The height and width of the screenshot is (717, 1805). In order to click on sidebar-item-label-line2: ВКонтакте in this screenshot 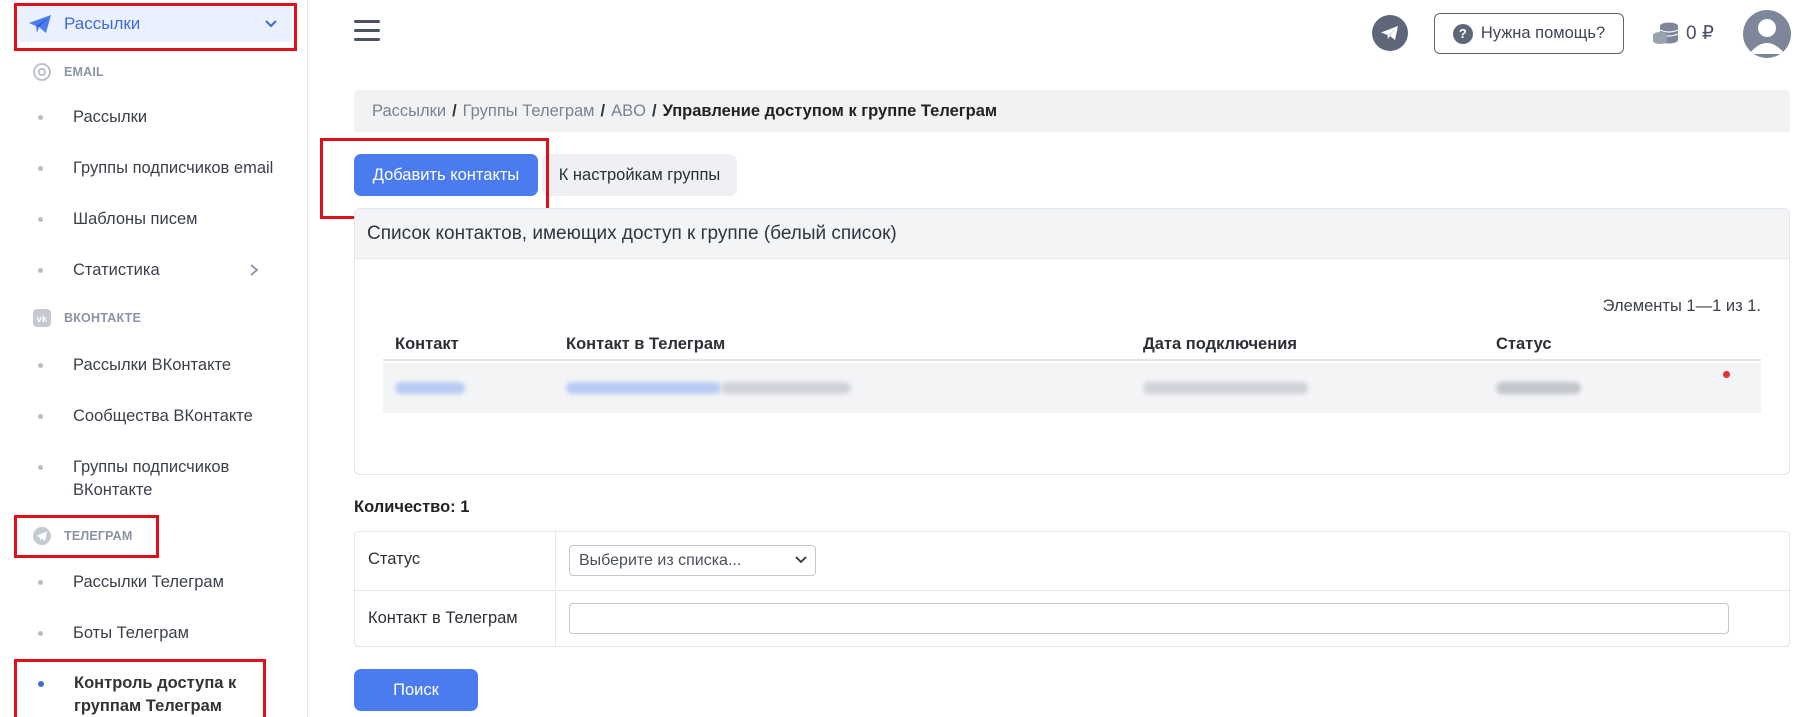, I will do `click(113, 490)`.